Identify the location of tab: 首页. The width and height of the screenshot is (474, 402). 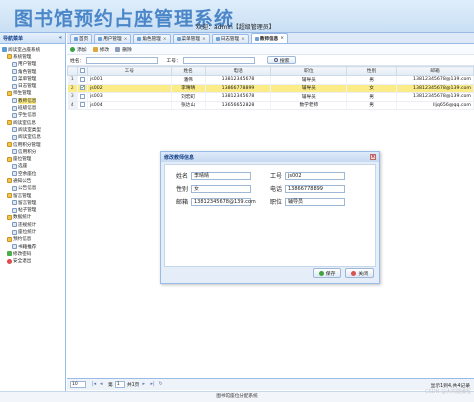
(81, 38).